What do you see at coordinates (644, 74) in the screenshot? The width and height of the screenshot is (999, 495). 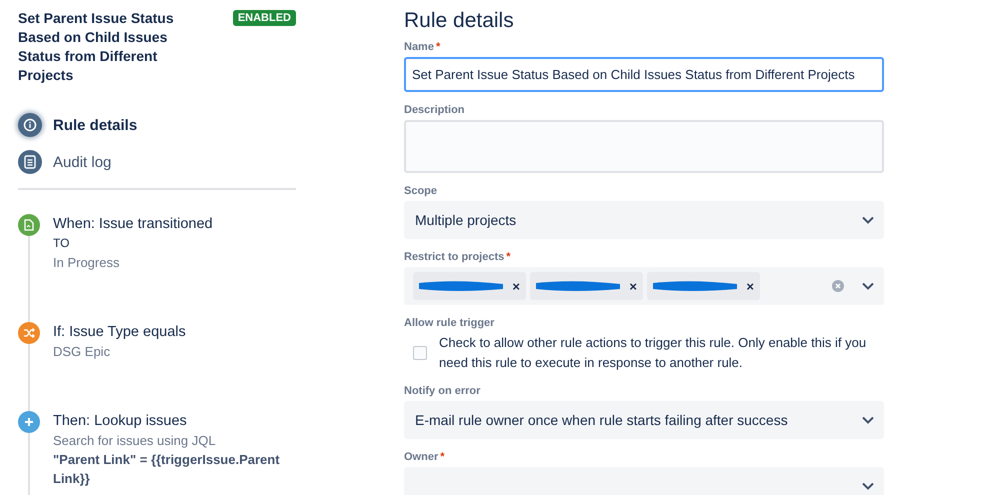 I see `name-field: Set Parent Issue Status Based on Child Issues Status from Different Projects` at bounding box center [644, 74].